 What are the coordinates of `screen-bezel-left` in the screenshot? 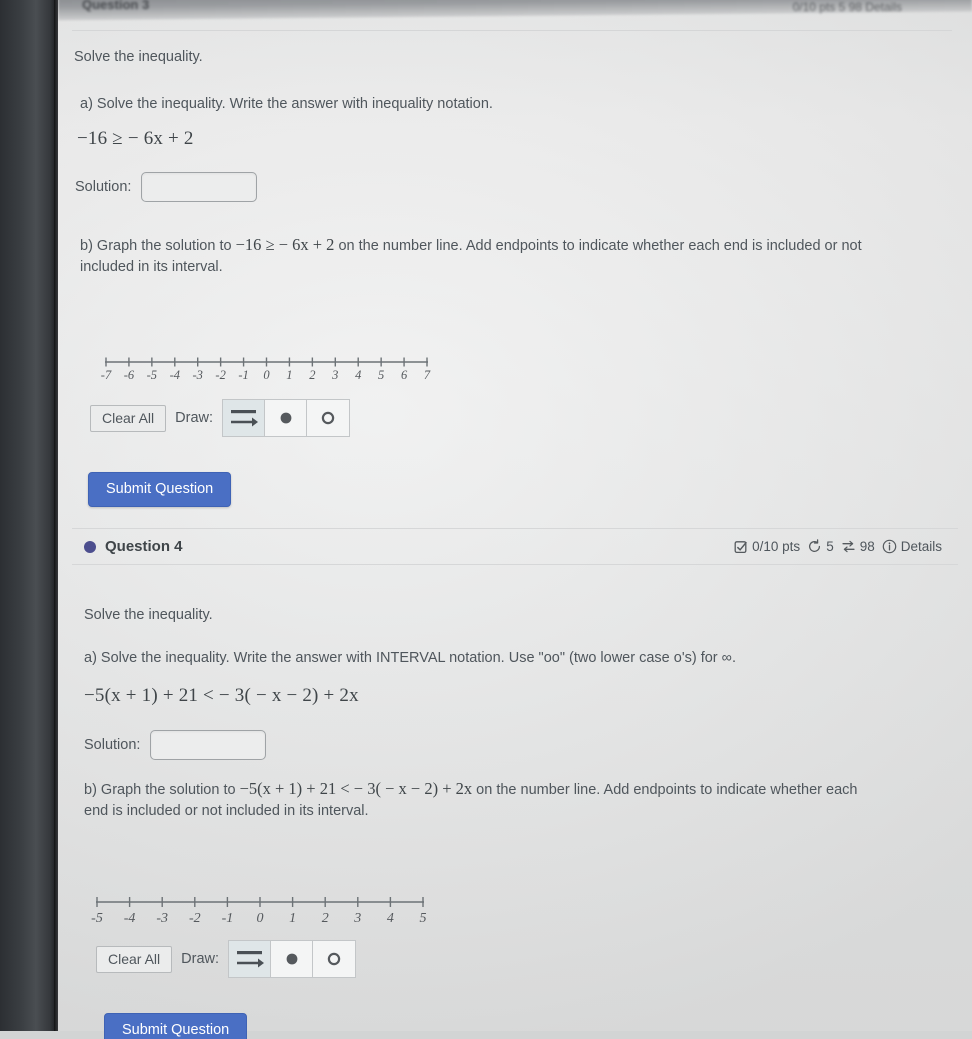 It's located at (29, 515).